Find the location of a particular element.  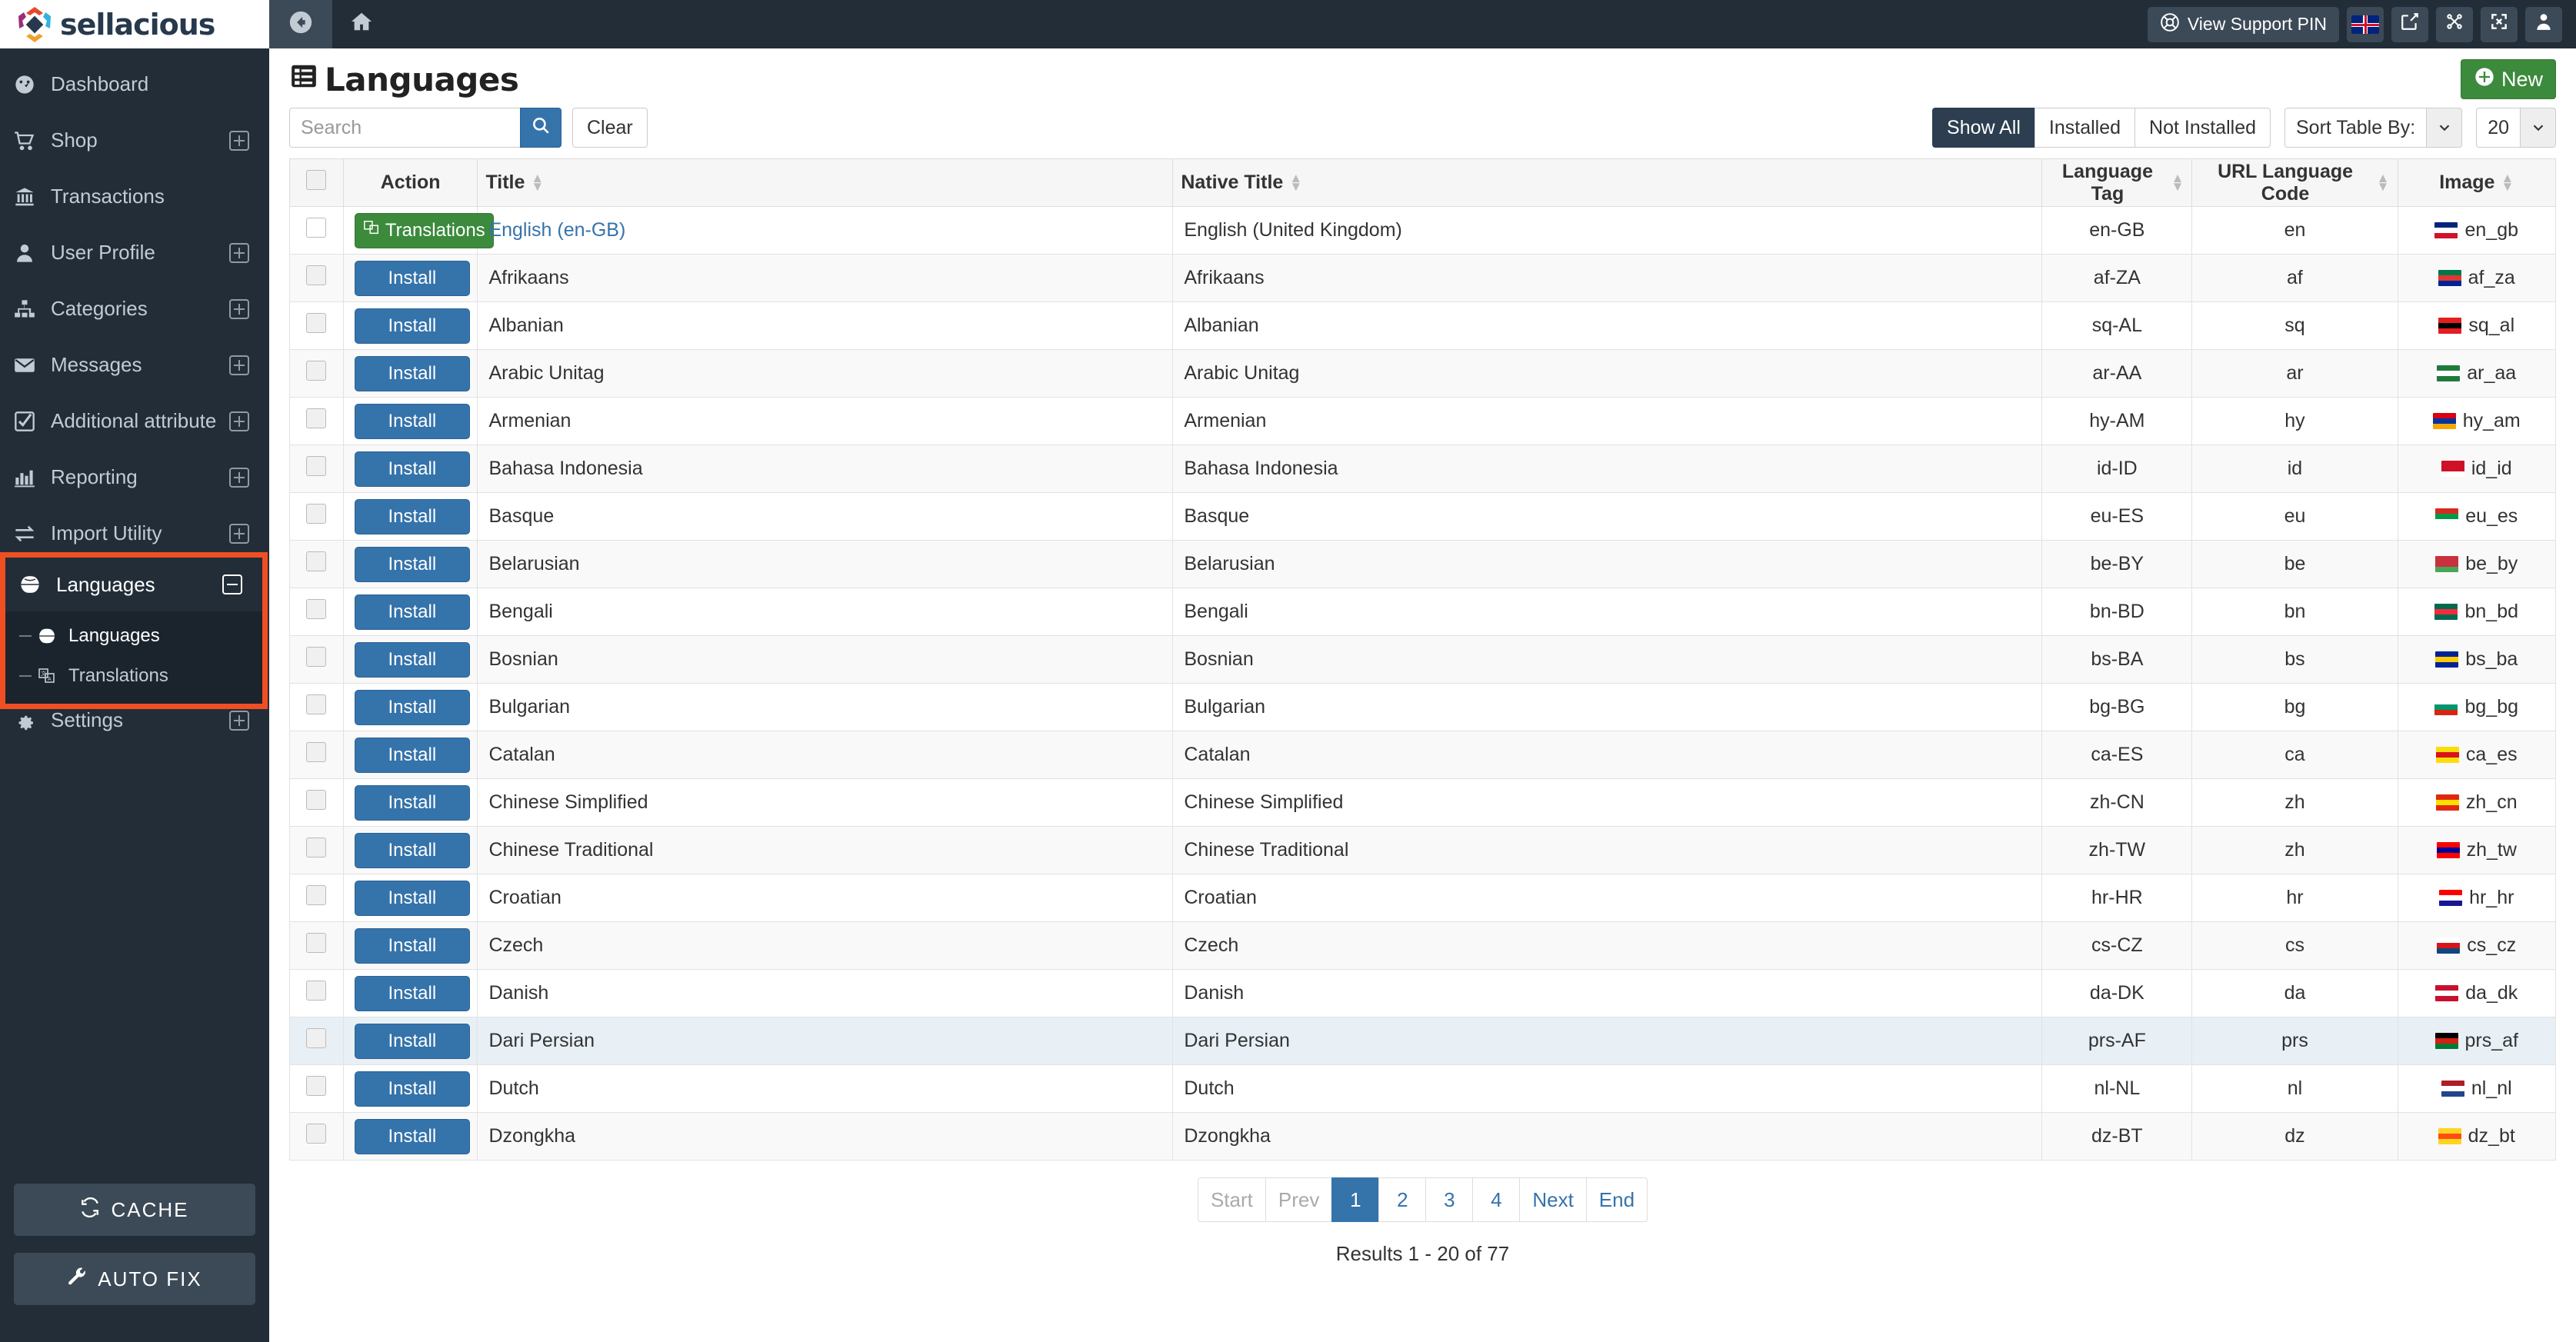

cache-button: CACHE is located at coordinates (134, 1210).